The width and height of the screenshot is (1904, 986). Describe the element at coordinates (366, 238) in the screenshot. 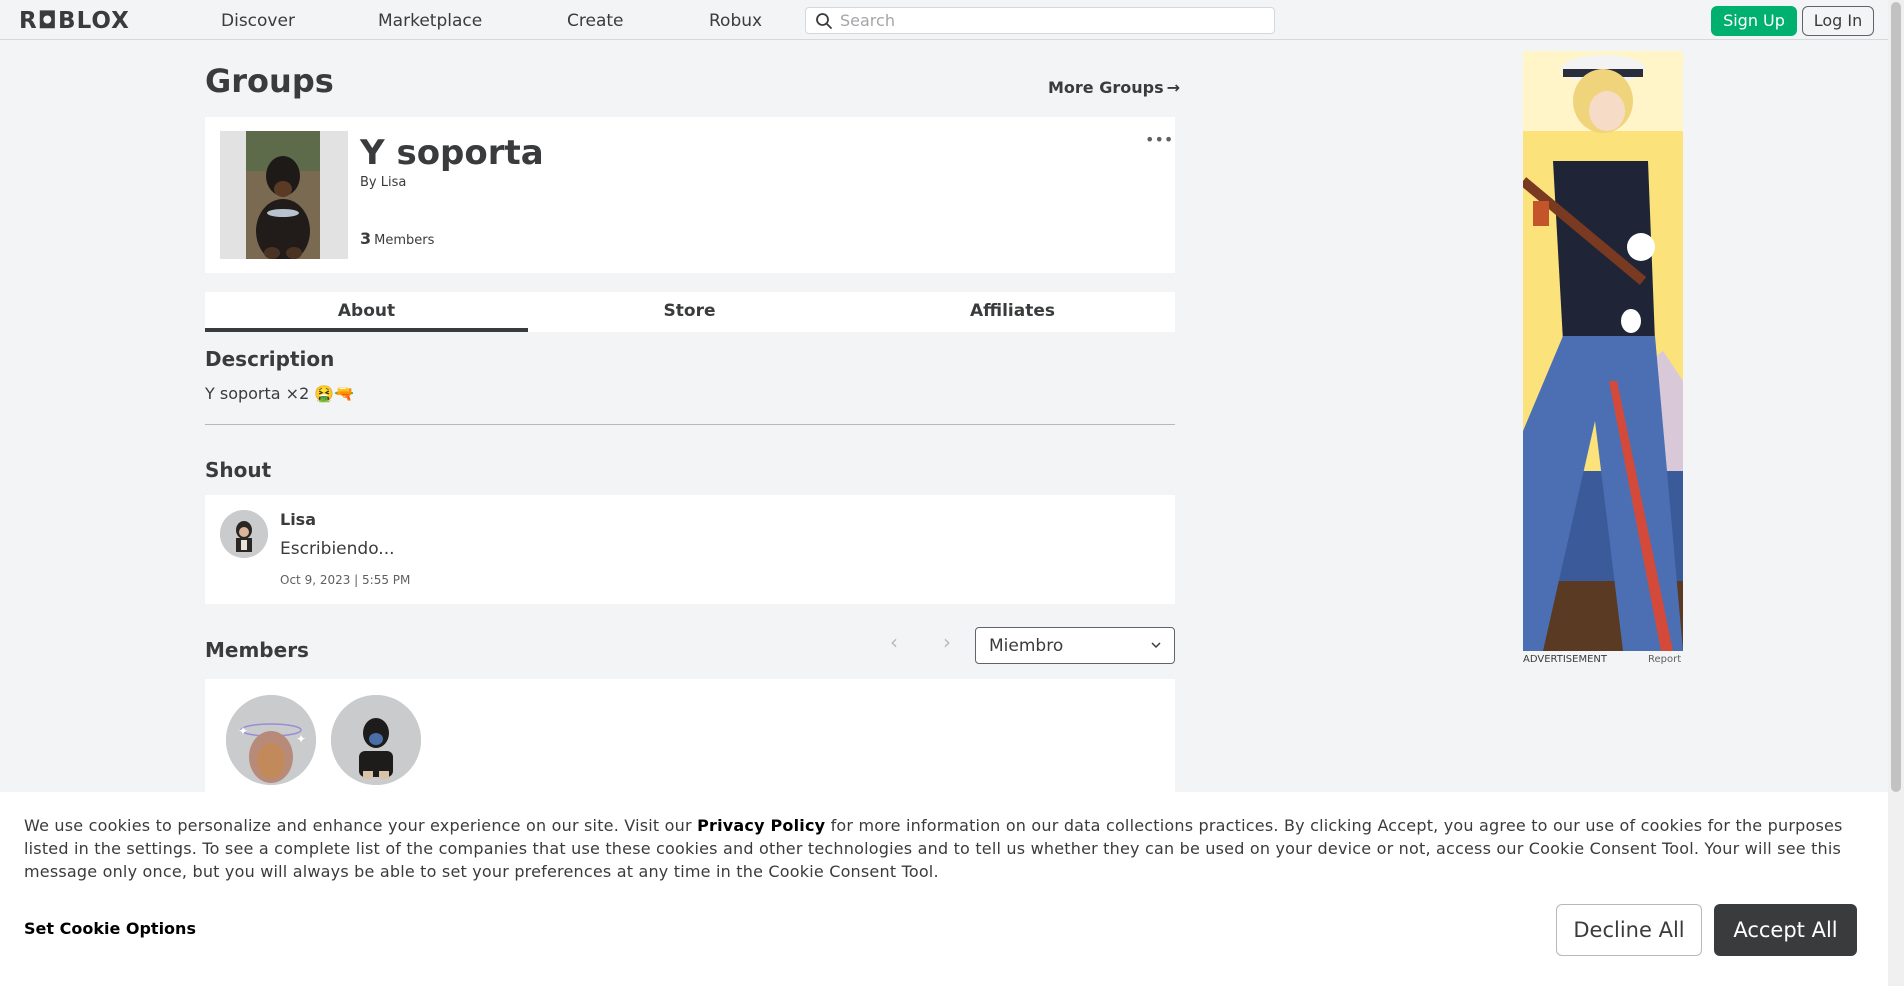

I see `member-count-value: 3` at that location.